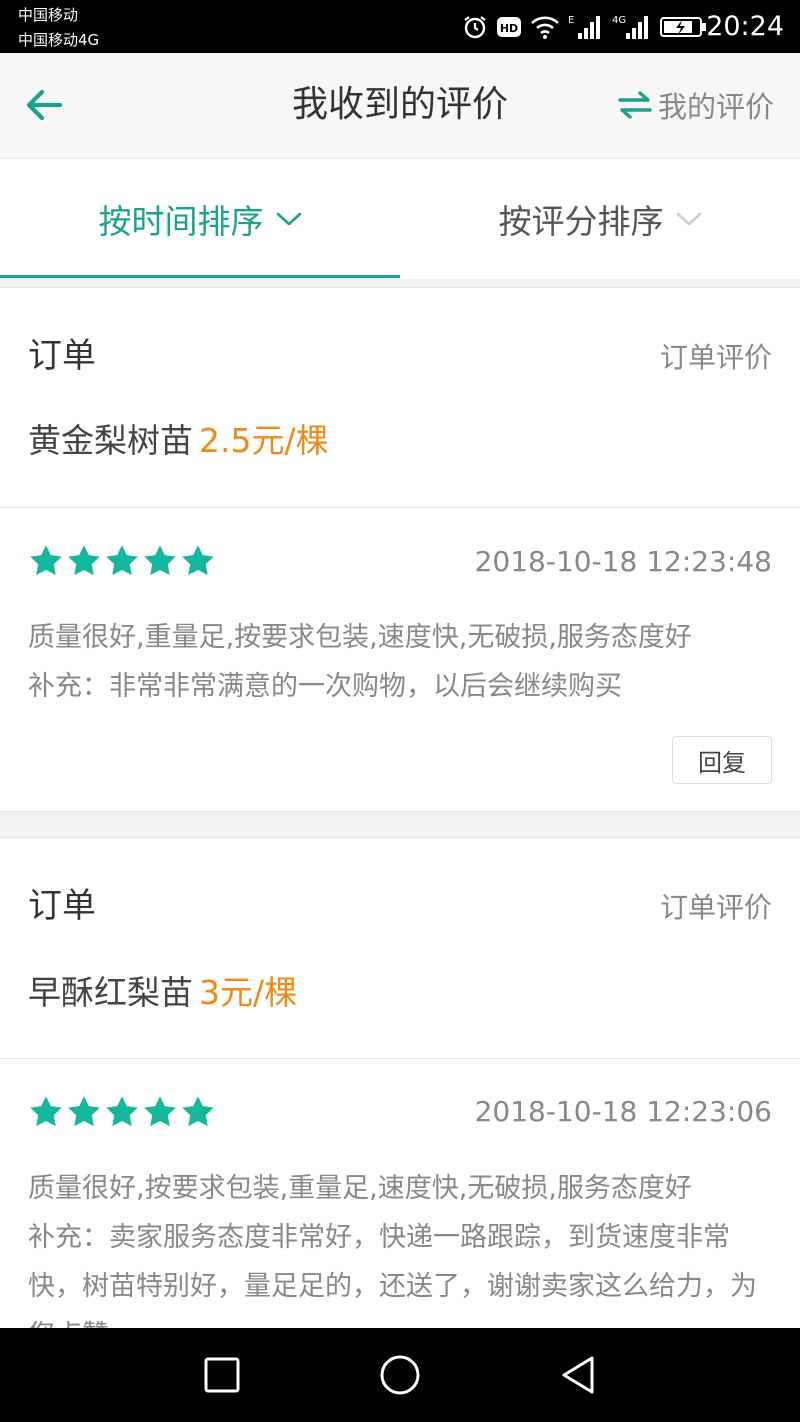 This screenshot has width=800, height=1422. I want to click on triangle-back-icon, so click(578, 1375).